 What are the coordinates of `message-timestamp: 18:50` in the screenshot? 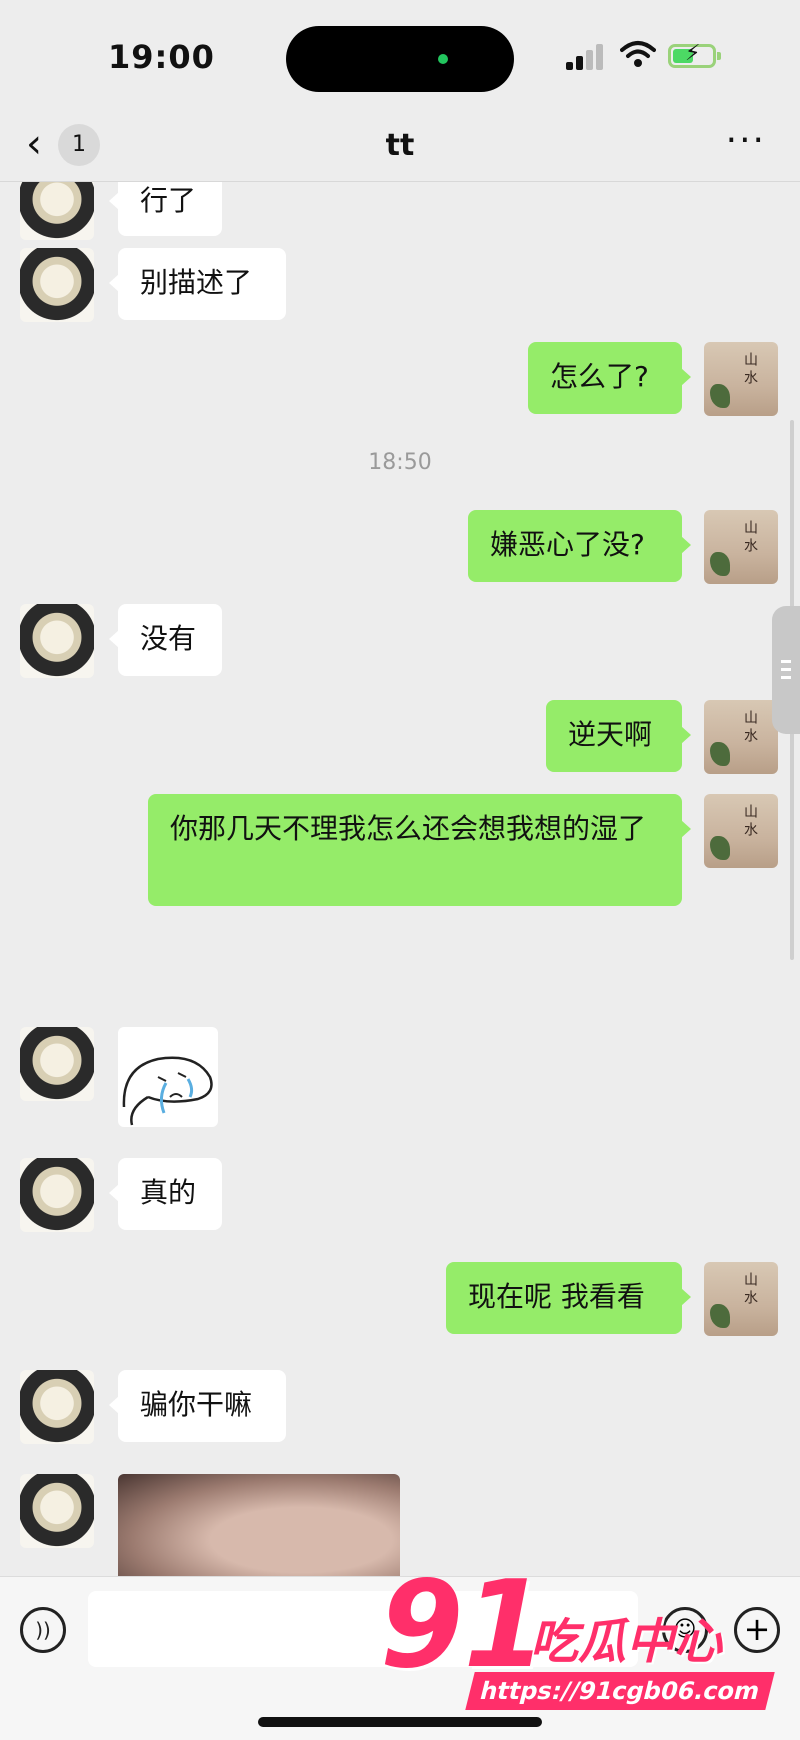 It's located at (400, 462).